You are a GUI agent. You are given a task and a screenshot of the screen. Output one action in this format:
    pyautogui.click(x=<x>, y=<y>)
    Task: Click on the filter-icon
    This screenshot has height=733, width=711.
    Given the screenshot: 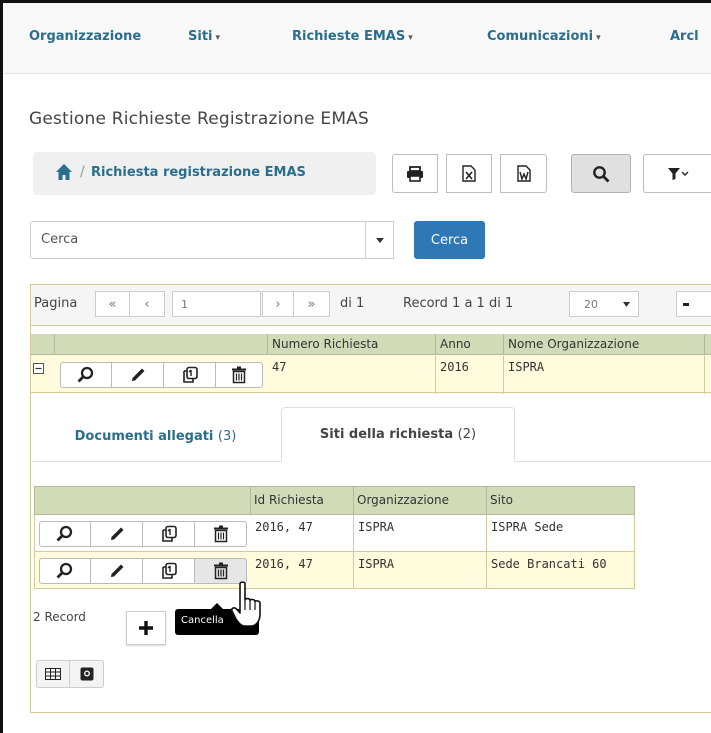 What is the action you would take?
    pyautogui.click(x=677, y=173)
    